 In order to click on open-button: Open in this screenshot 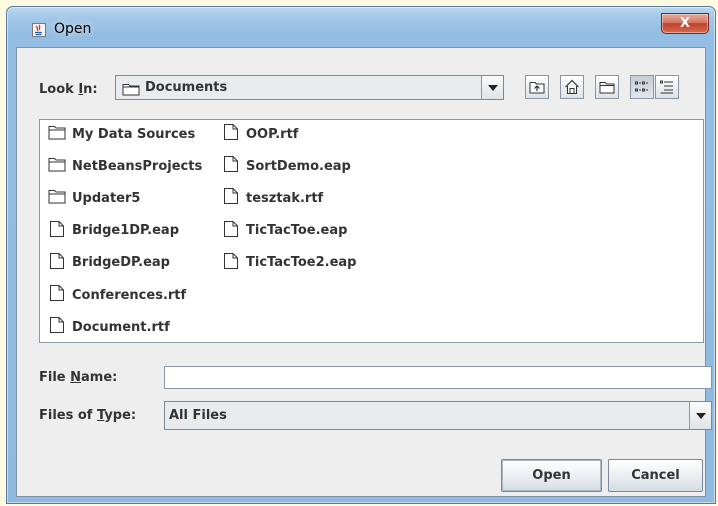, I will do `click(551, 475)`.